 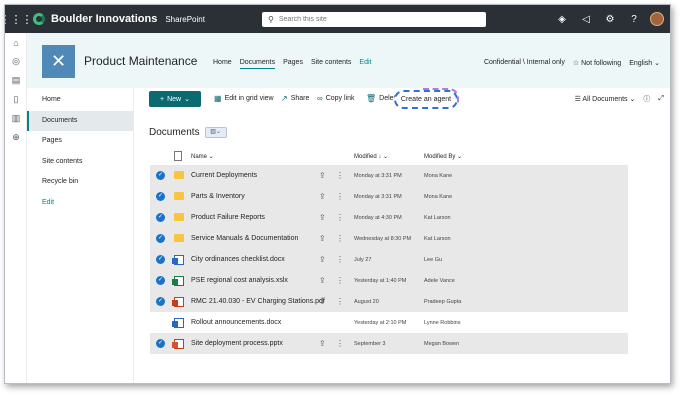 What do you see at coordinates (215, 132) in the screenshot?
I see `library-view-icon: ▥⌄` at bounding box center [215, 132].